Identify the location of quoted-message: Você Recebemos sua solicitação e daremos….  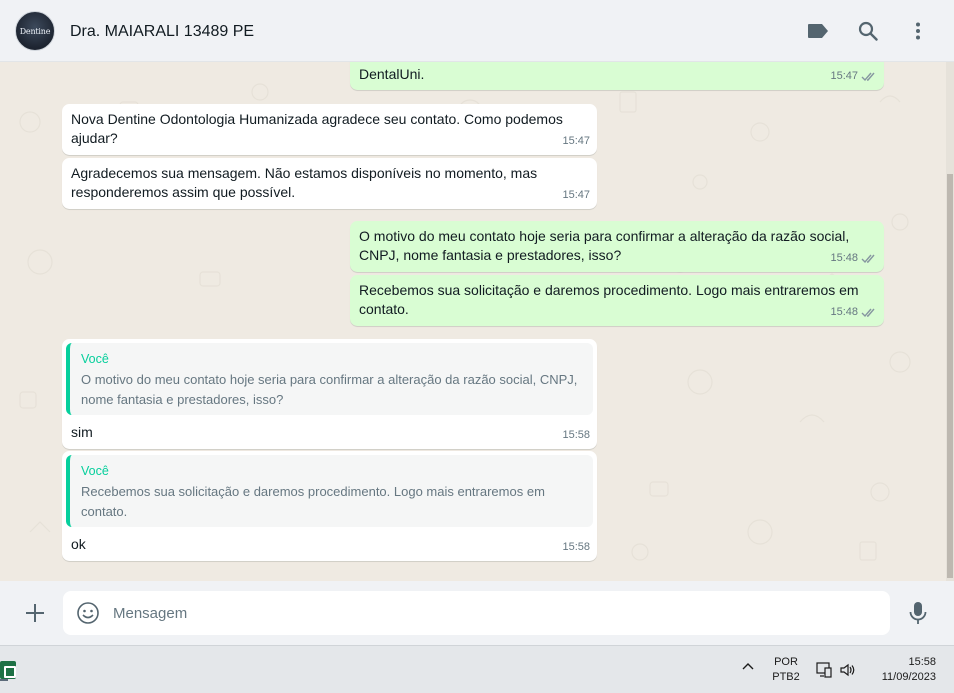
(329, 491).